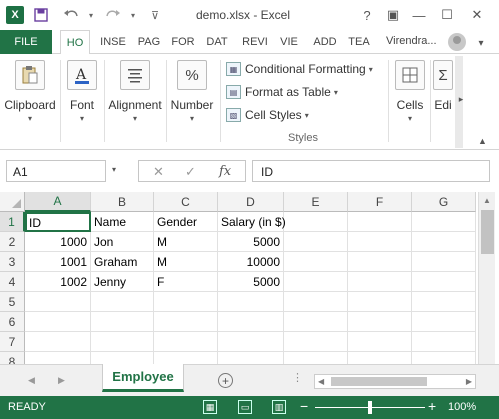  Describe the element at coordinates (316, 262) in the screenshot. I see `cell-e3` at that location.